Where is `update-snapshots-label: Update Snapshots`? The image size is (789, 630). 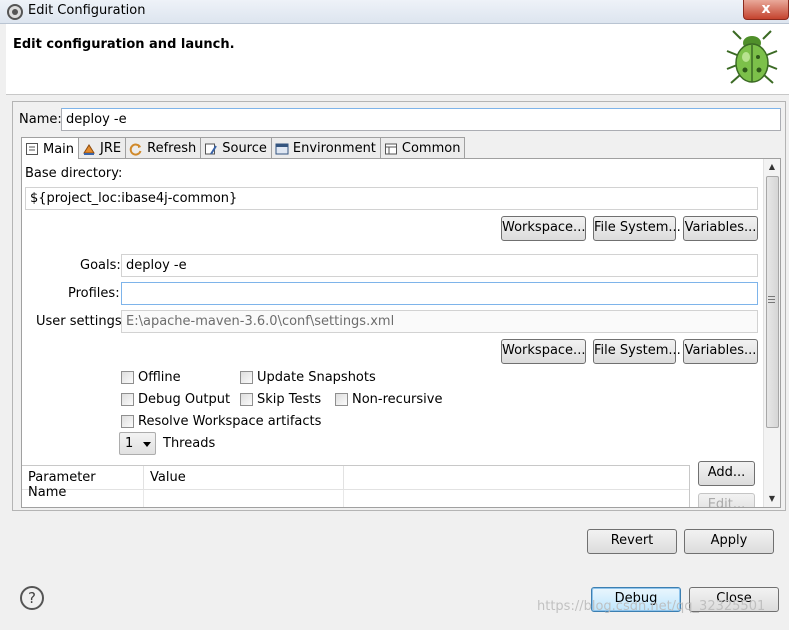 update-snapshots-label: Update Snapshots is located at coordinates (316, 377).